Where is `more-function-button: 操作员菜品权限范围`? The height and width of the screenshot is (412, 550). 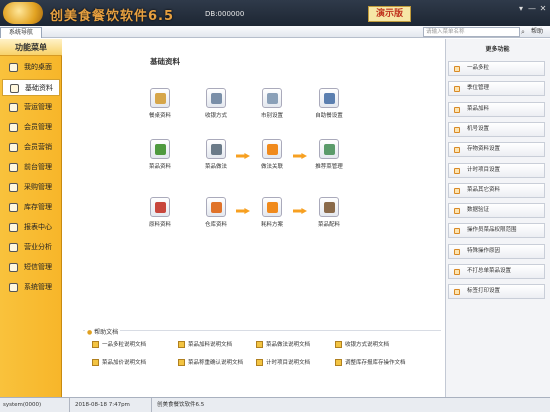
more-function-button: 操作员菜品权限范围 is located at coordinates (496, 231).